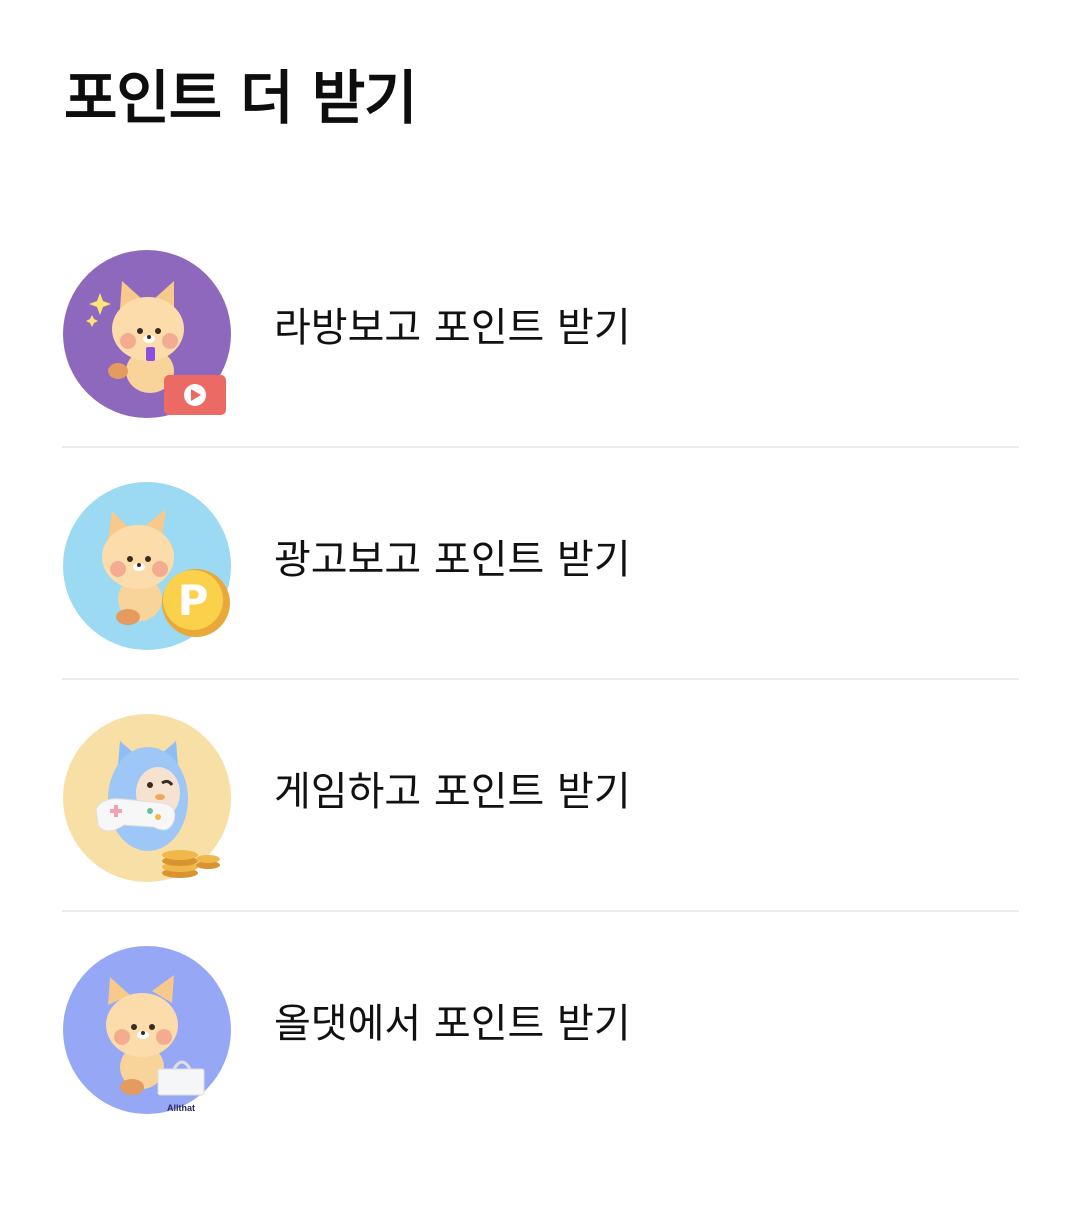 This screenshot has height=1227, width=1080. Describe the element at coordinates (147, 334) in the screenshot. I see `live-video-icon` at that location.